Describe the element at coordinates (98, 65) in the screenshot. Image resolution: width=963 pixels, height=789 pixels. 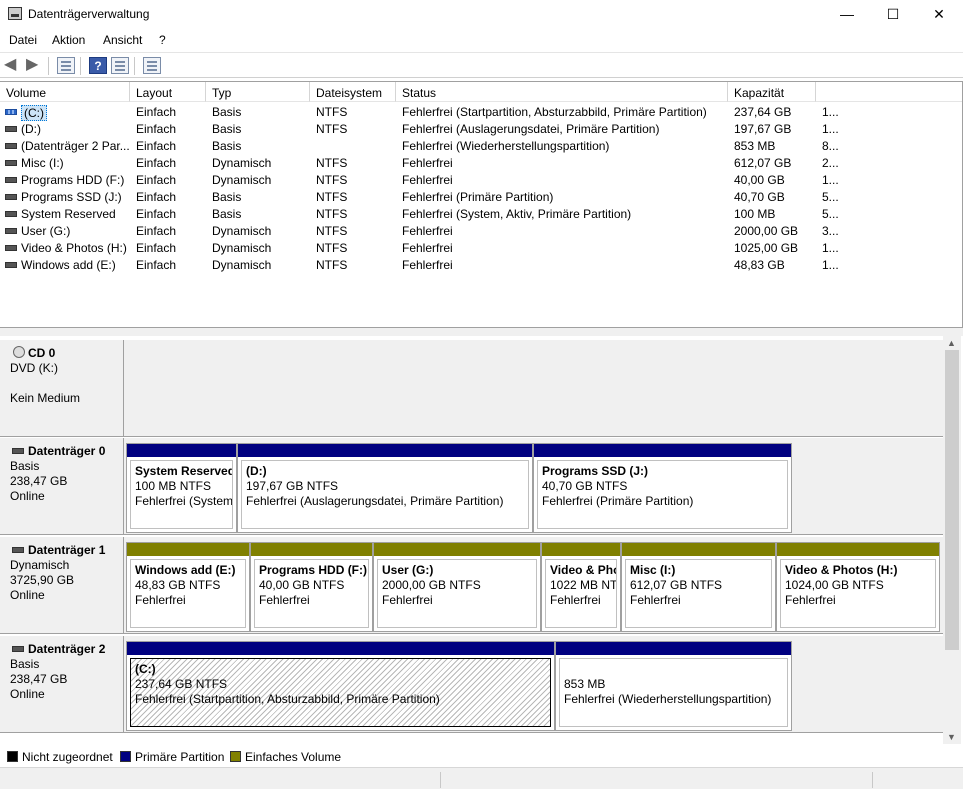
I see `help-icon: ?` at that location.